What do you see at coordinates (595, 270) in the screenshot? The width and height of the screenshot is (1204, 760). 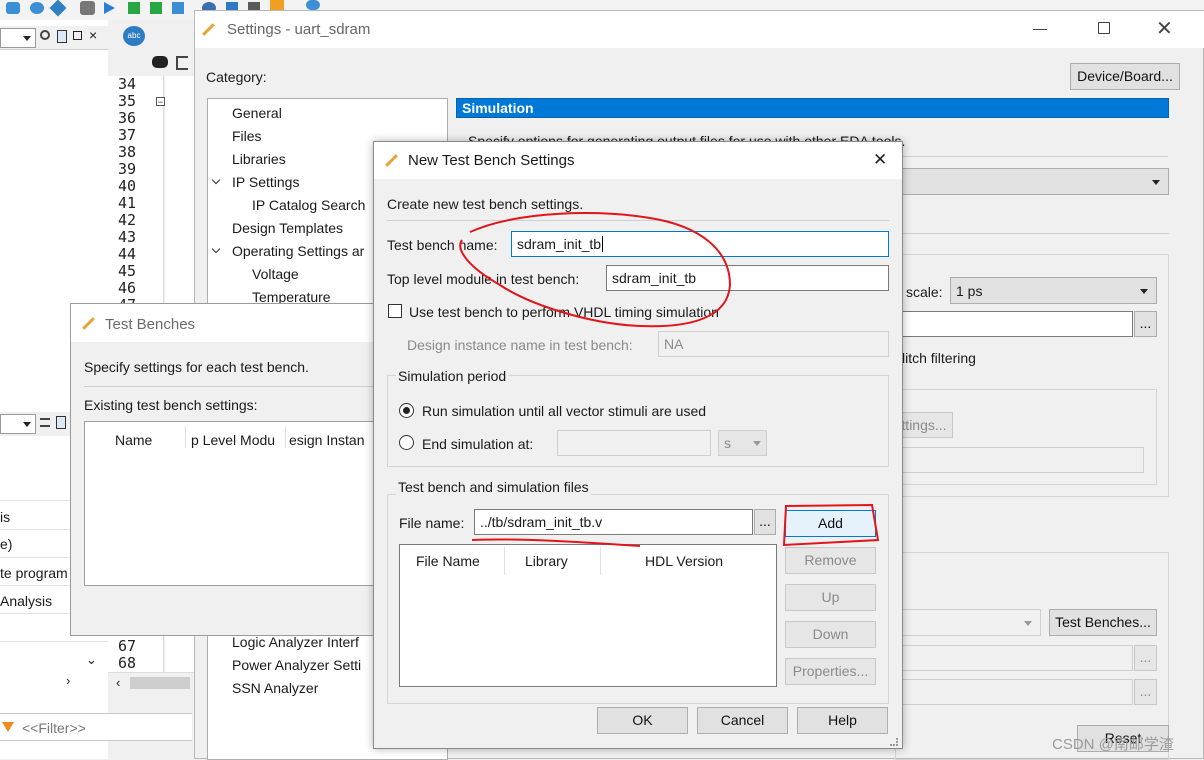 I see `annotation-ellipse` at bounding box center [595, 270].